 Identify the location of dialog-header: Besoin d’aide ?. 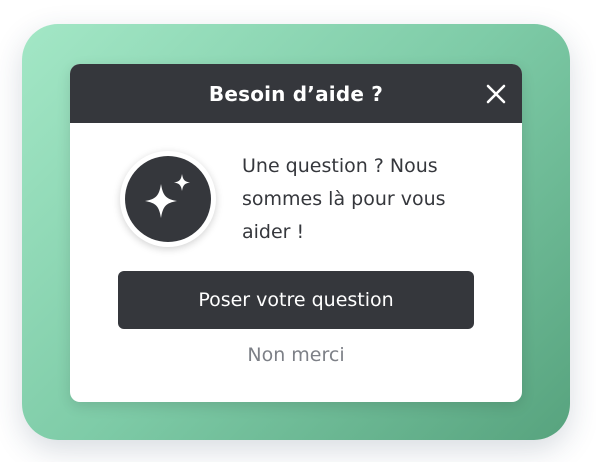
(296, 93).